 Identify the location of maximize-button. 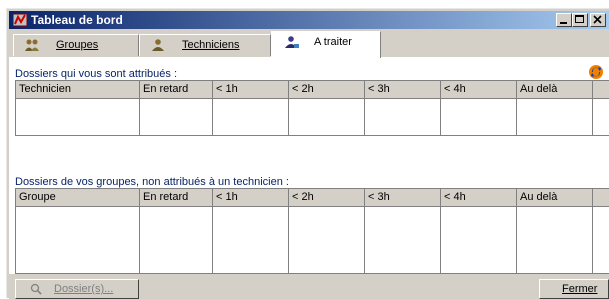
(580, 20).